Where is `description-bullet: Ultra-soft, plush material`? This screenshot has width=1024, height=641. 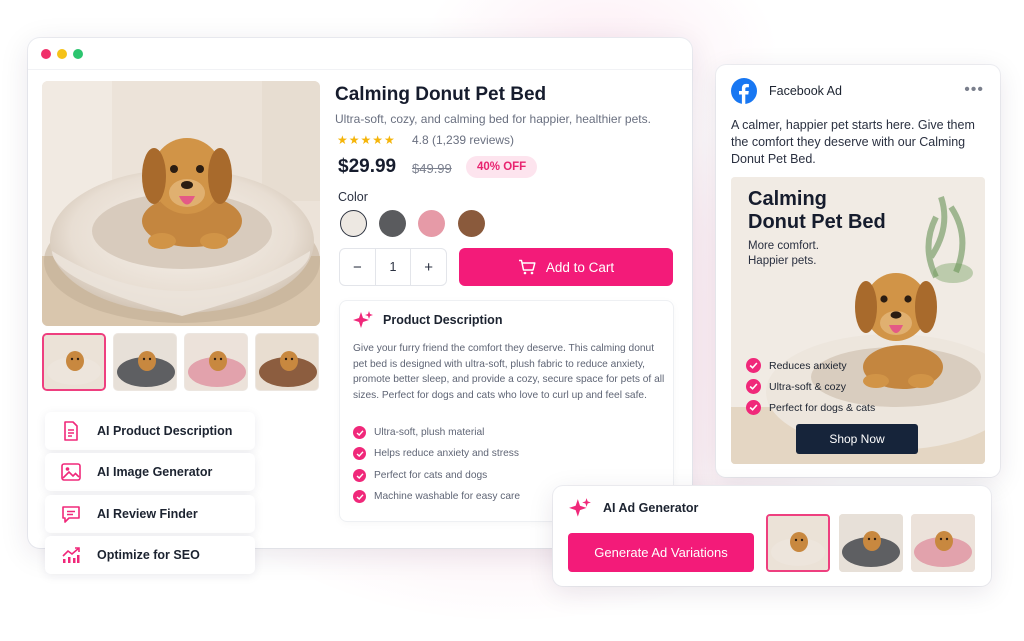
description-bullet: Ultra-soft, plush material is located at coordinates (418, 432).